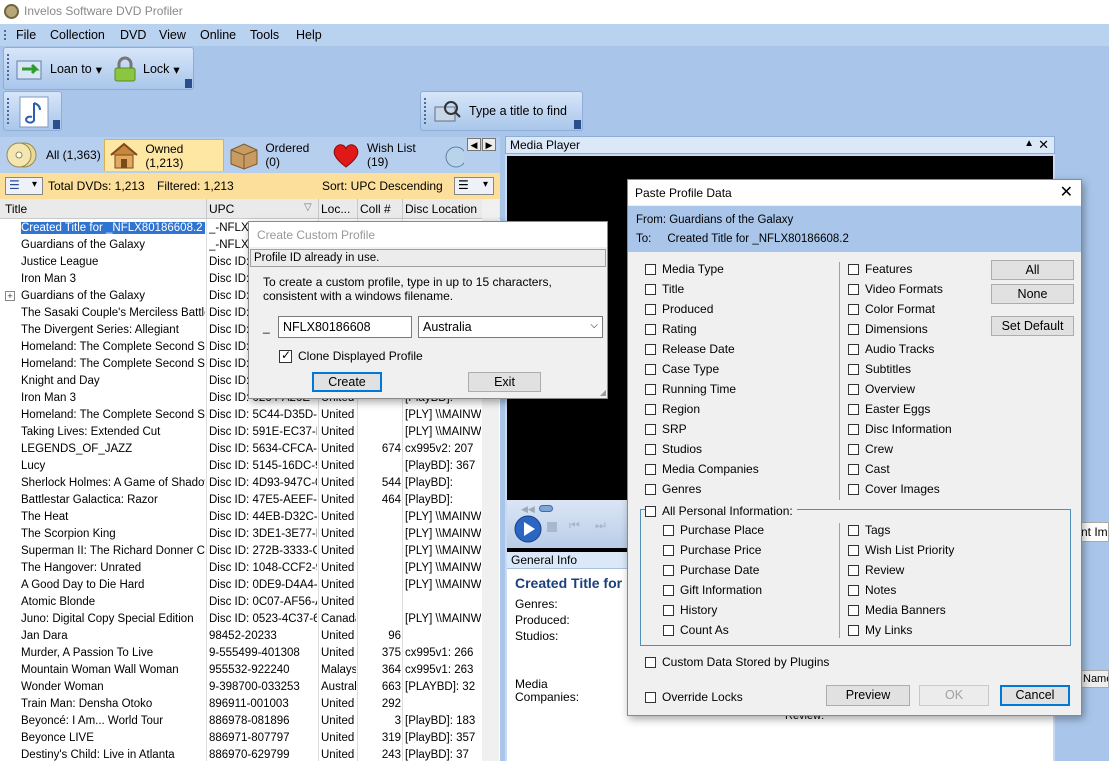  Describe the element at coordinates (309, 35) in the screenshot. I see `menu-help: Help` at that location.